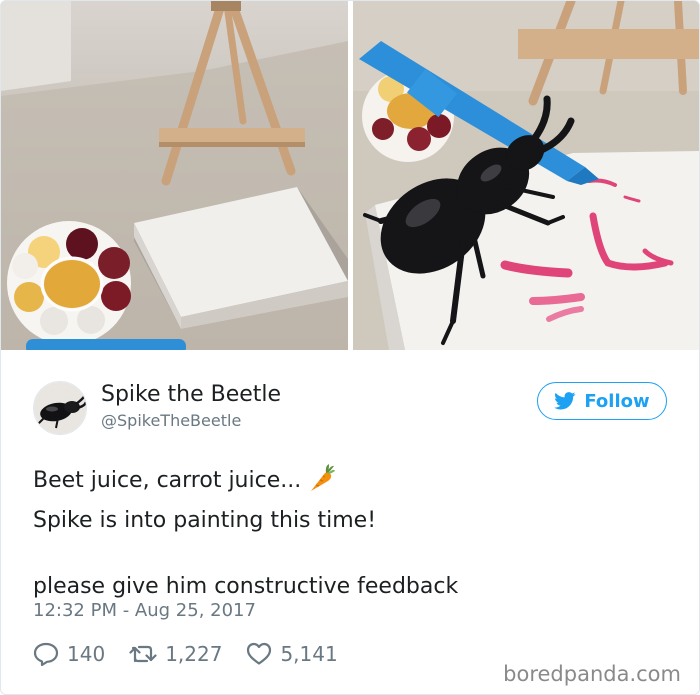 The height and width of the screenshot is (695, 700). I want to click on reply-button: 140, so click(69, 654).